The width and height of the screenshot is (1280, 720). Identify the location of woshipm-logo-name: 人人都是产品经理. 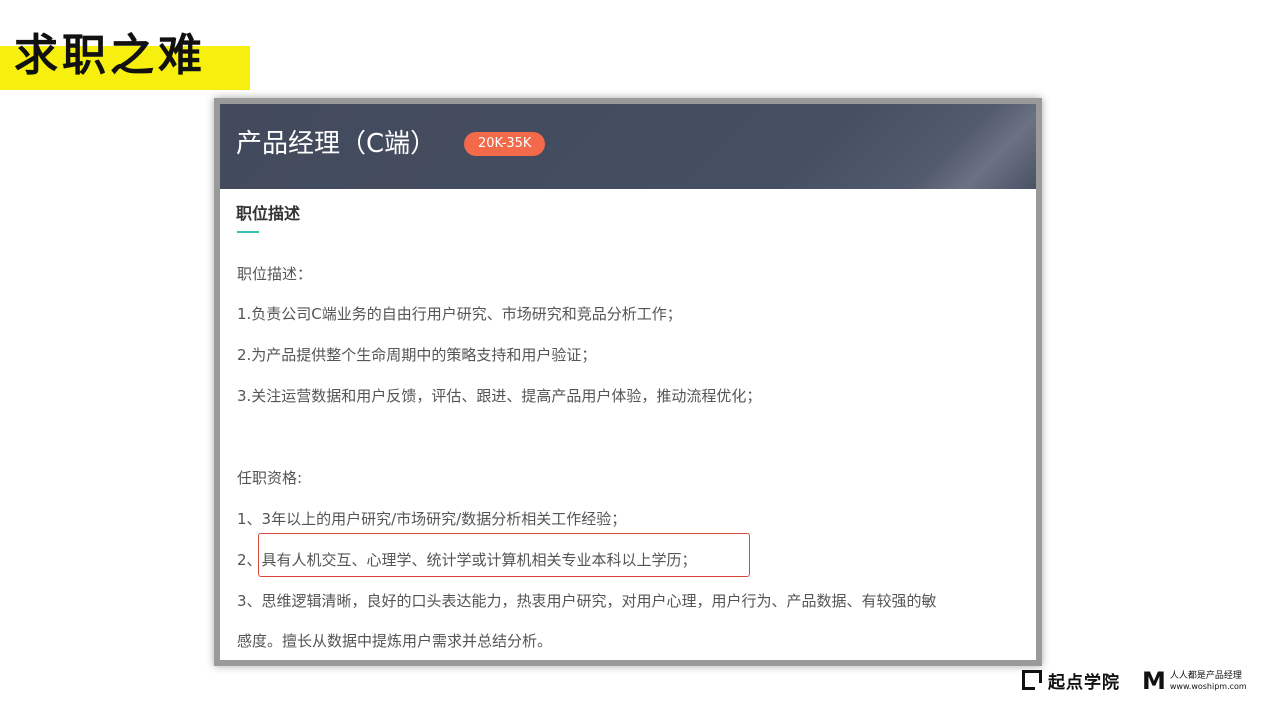
(1205, 675).